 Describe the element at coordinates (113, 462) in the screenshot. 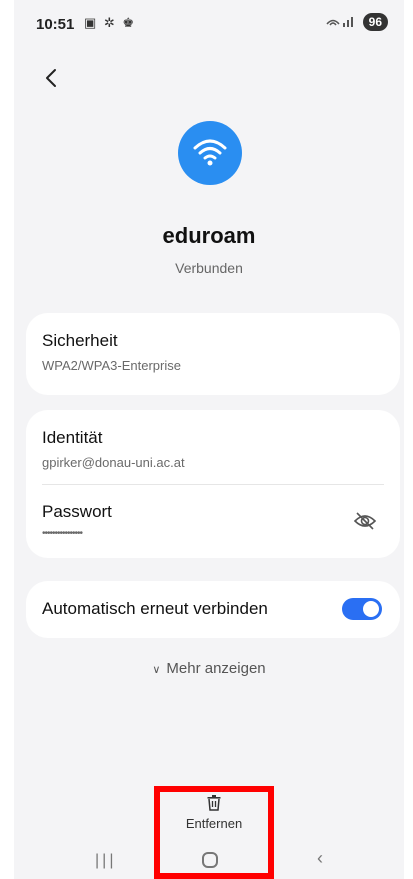

I see `identity-value: gpirker@donau-uni.ac.at` at that location.